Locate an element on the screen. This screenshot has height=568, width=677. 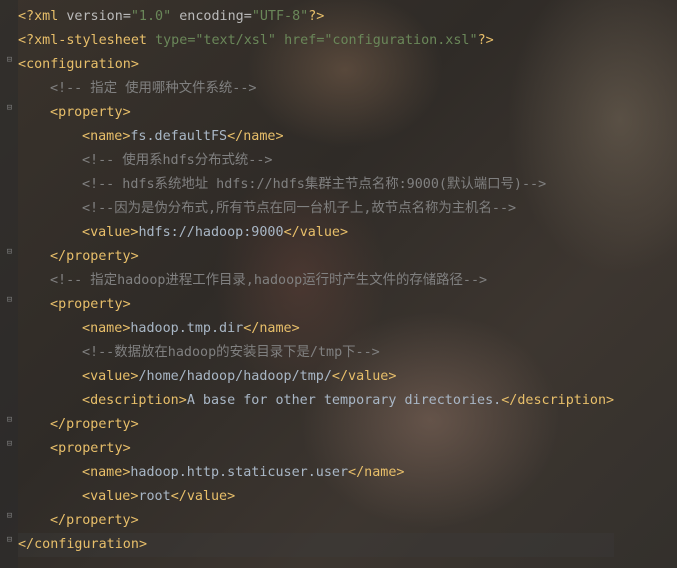
name-line: <name>hadoop.http.staticuser.user</name> is located at coordinates (316, 473).